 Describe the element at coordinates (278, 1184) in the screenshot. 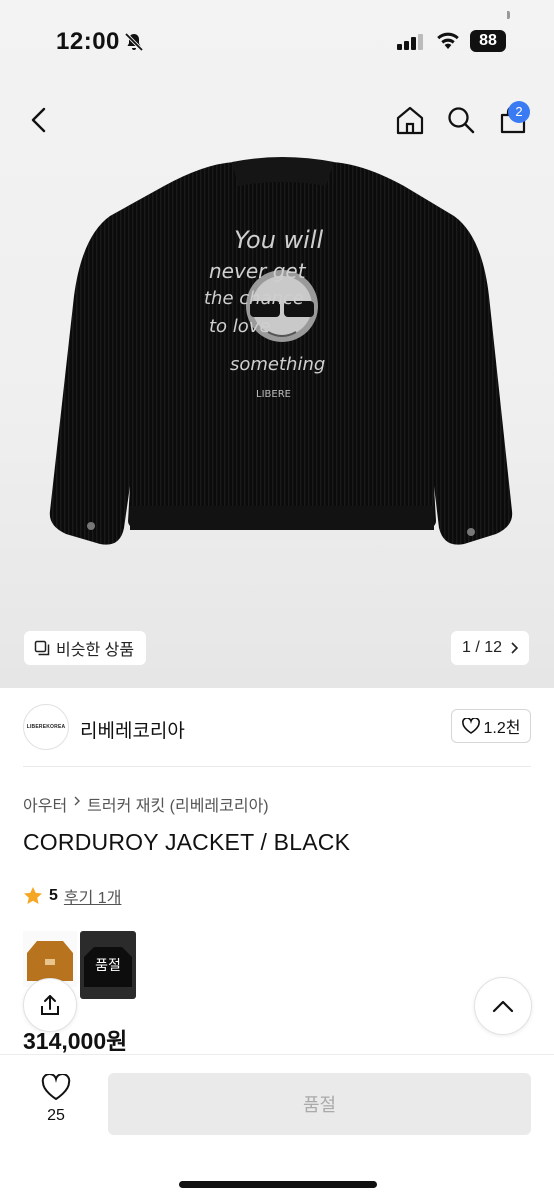

I see `home-indicator` at that location.